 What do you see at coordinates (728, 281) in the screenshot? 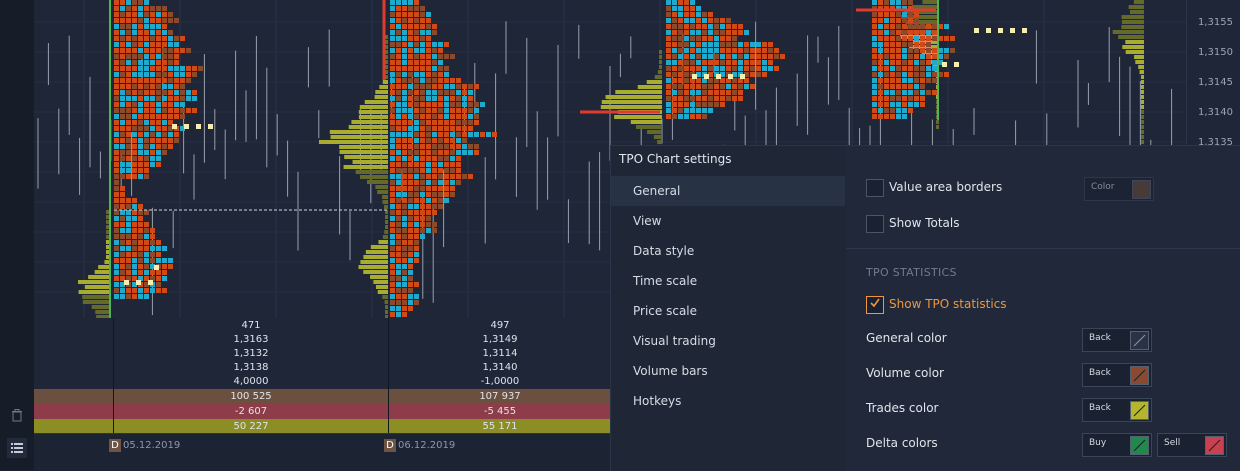
I see `nav-item-time-scale: Time scale` at bounding box center [728, 281].